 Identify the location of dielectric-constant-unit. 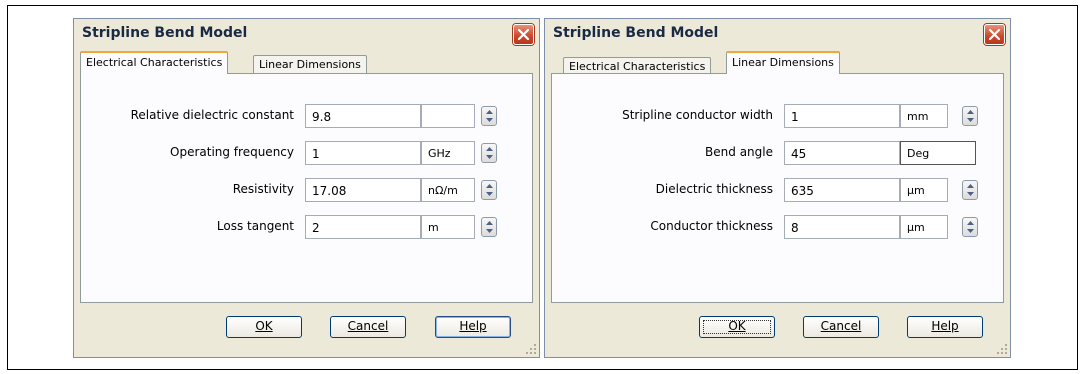
(448, 116).